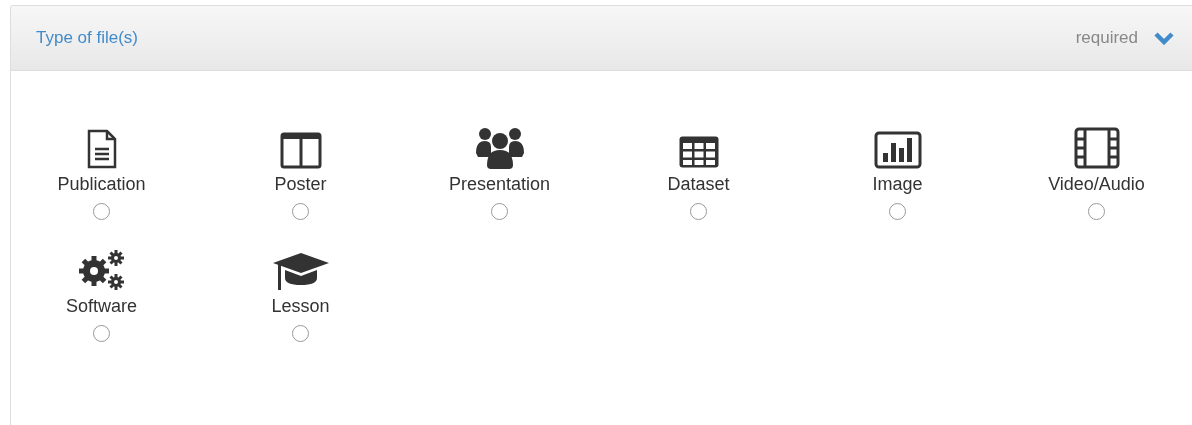 This screenshot has height=425, width=1192. What do you see at coordinates (1096, 184) in the screenshot?
I see `option-label: Video/Audio` at bounding box center [1096, 184].